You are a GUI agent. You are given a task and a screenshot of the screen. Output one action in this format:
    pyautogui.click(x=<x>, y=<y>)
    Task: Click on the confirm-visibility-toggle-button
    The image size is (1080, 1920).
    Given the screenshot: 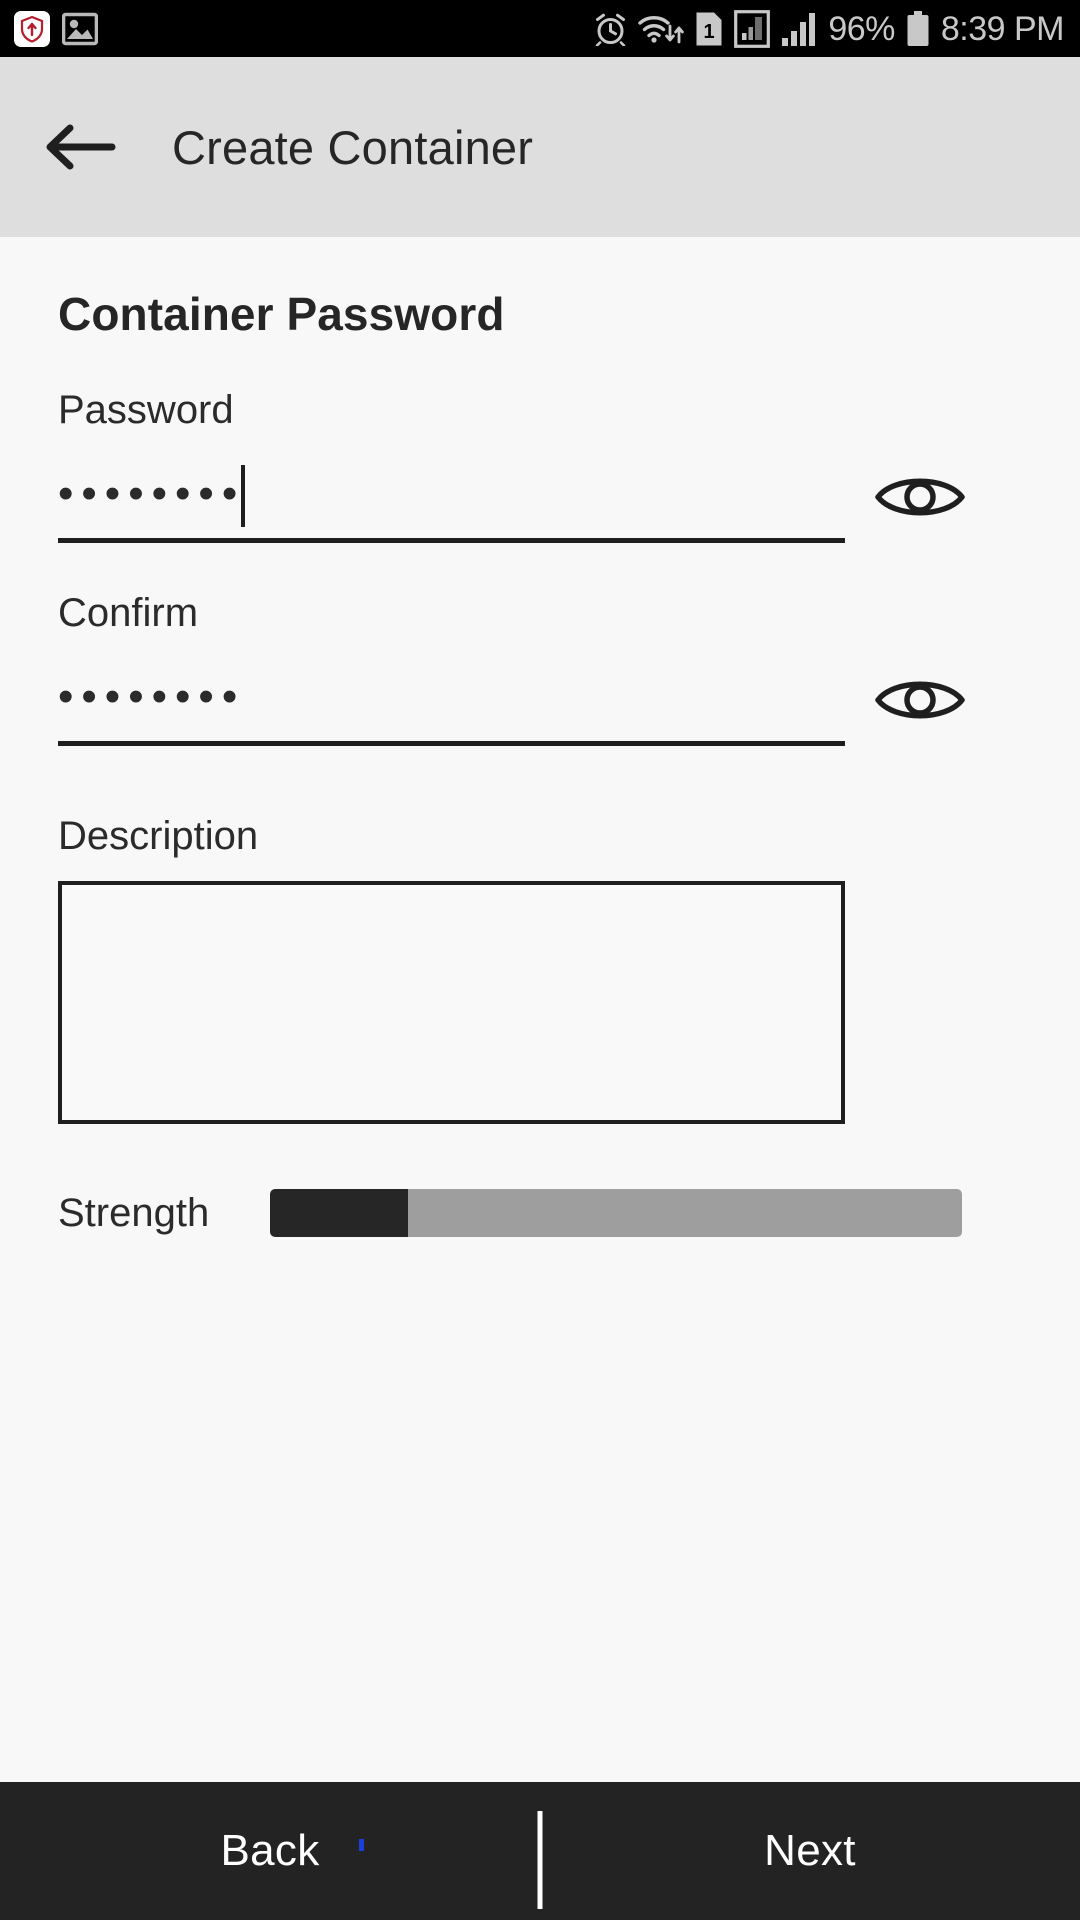 What is the action you would take?
    pyautogui.click(x=920, y=700)
    